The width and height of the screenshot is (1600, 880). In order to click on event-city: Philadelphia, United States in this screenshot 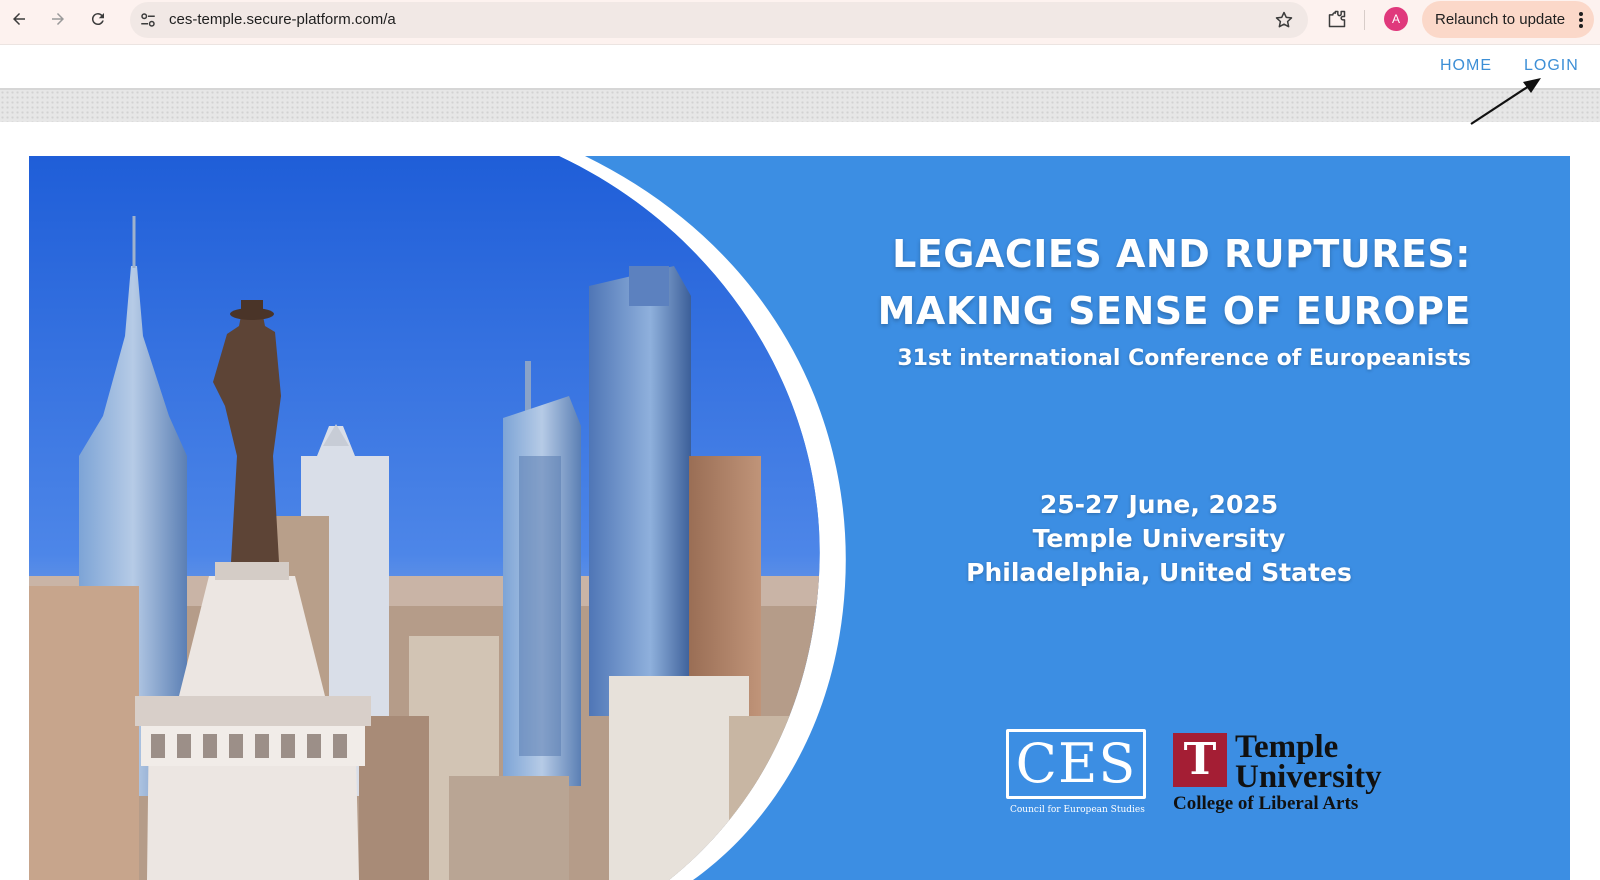, I will do `click(1159, 572)`.